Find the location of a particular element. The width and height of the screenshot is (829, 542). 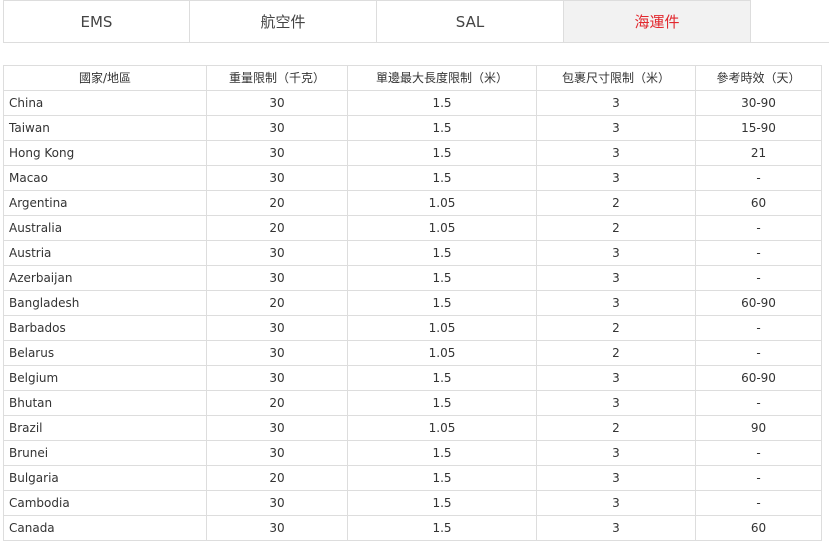

country-cell: Brunei is located at coordinates (105, 453).